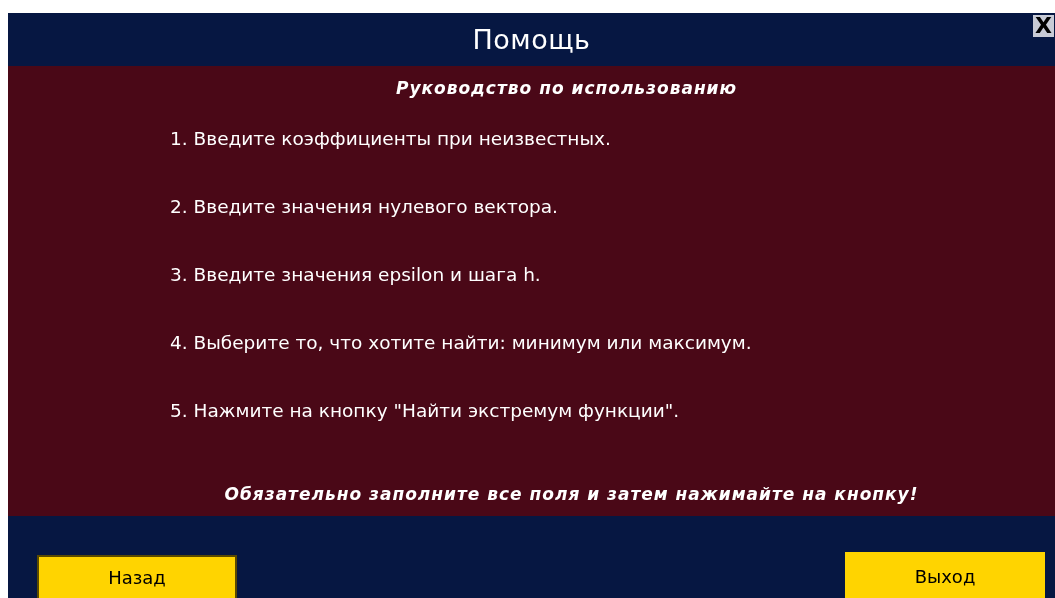 The width and height of the screenshot is (1055, 598). Describe the element at coordinates (531, 39) in the screenshot. I see `window-title: Помощь` at that location.